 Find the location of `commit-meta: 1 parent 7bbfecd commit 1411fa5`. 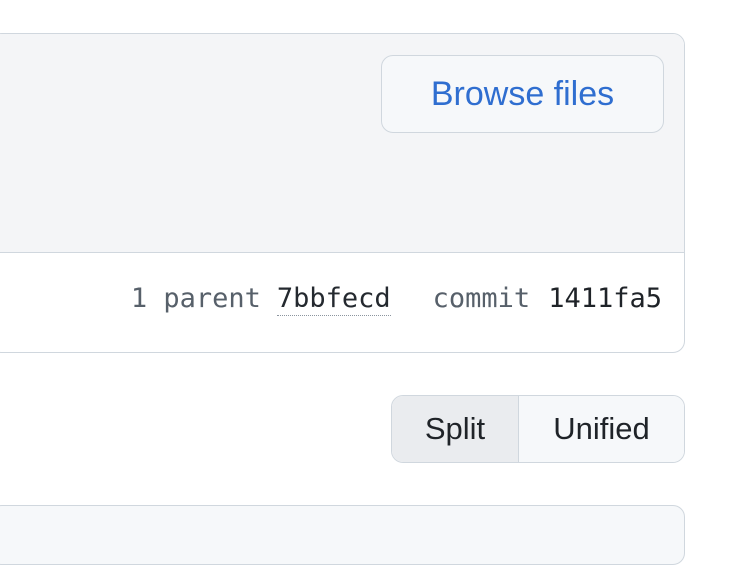

commit-meta: 1 parent 7bbfecd commit 1411fa5 is located at coordinates (396, 299).